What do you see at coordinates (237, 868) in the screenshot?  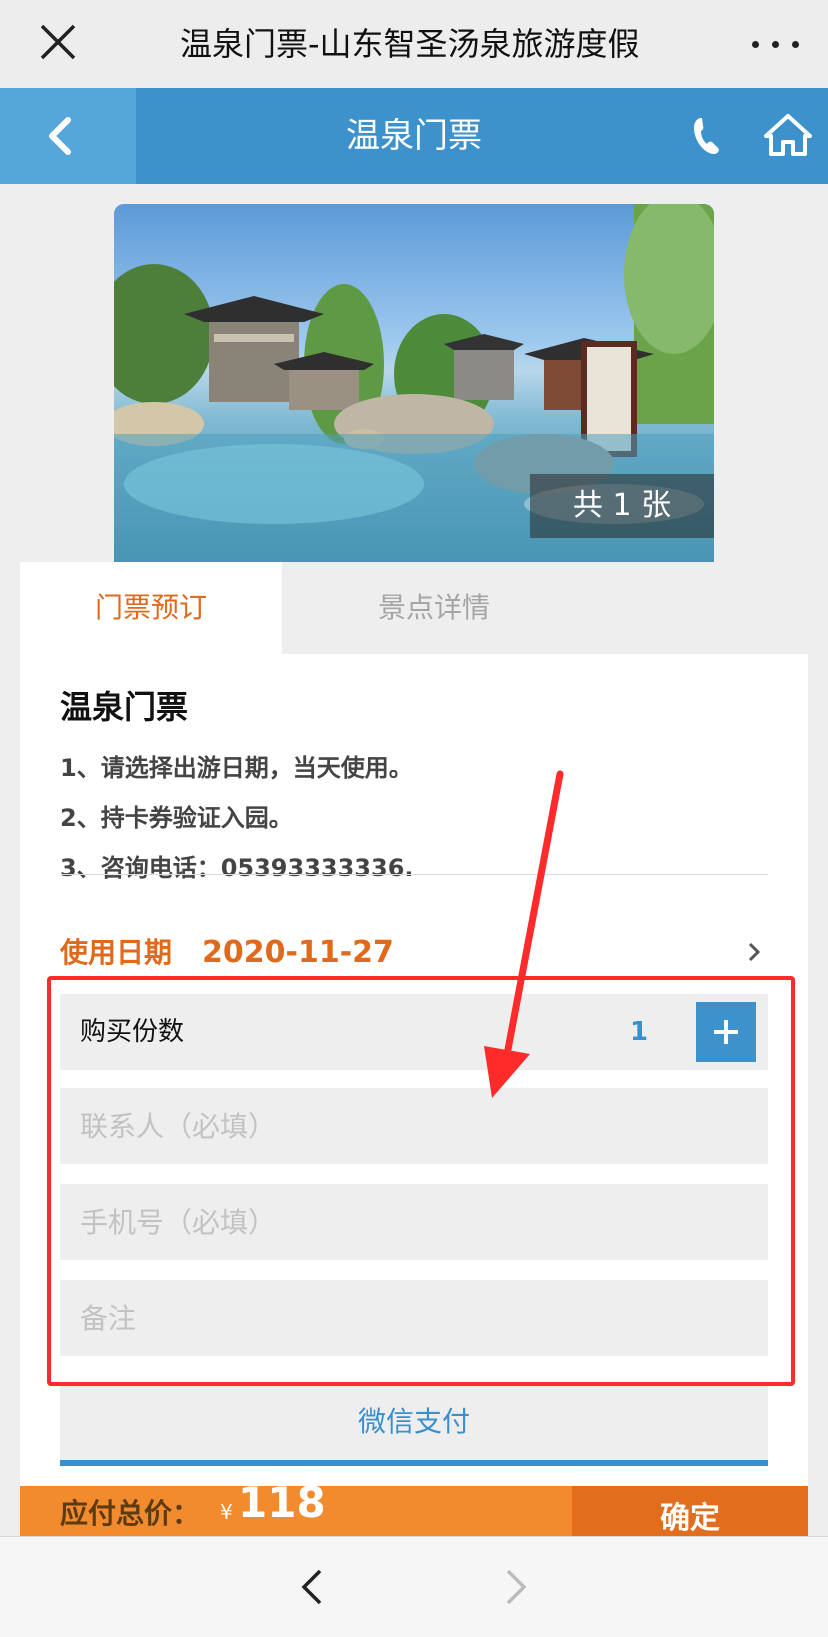 I see `note-item: 3、咨询电话：05393333336.` at bounding box center [237, 868].